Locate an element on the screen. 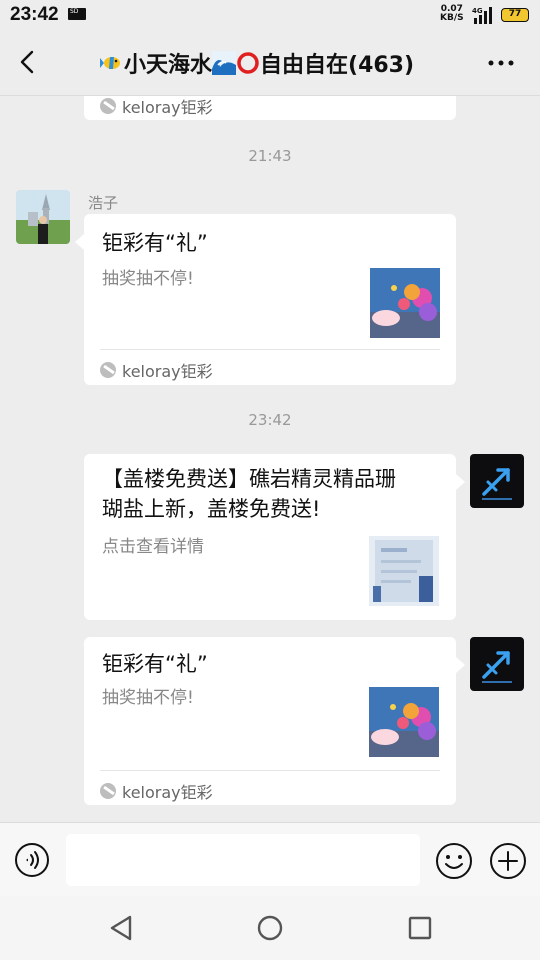 The width and height of the screenshot is (540, 960). system-nav-bar is located at coordinates (270, 928).